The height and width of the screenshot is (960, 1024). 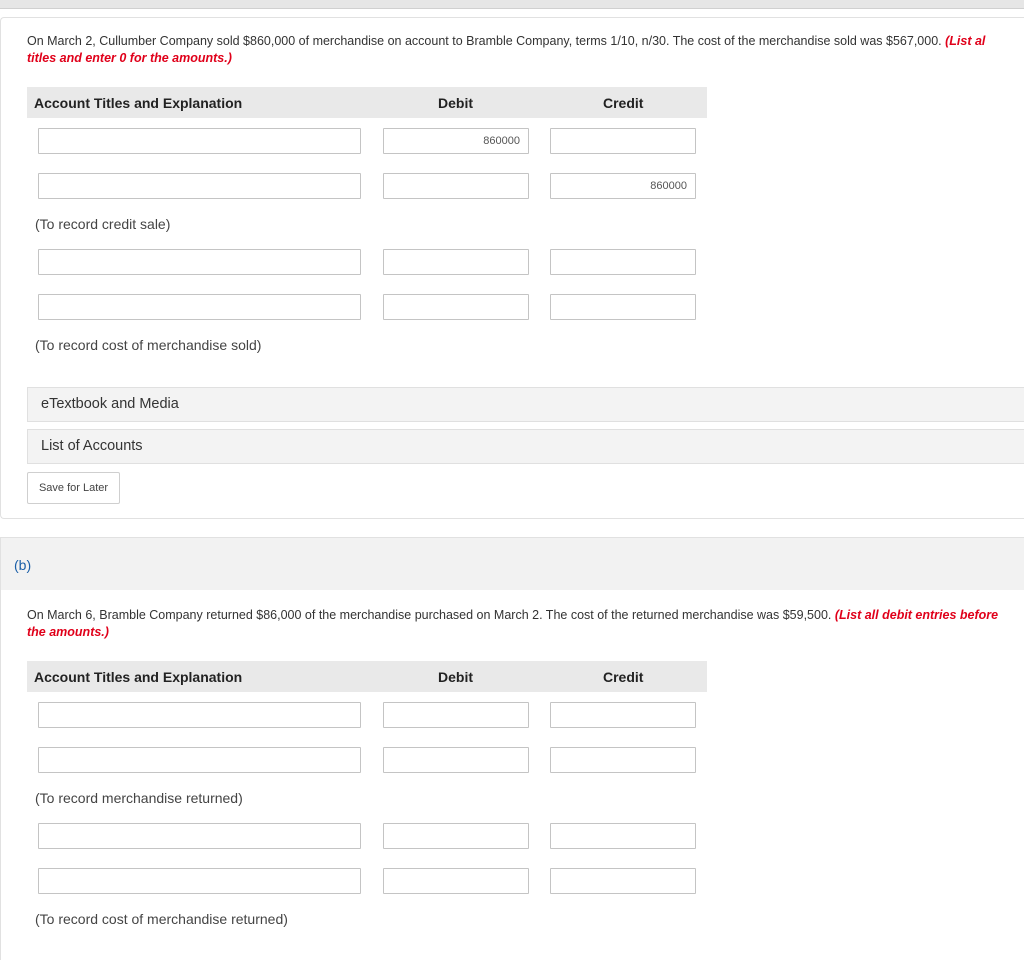 What do you see at coordinates (456, 141) in the screenshot?
I see `debit-input: 860000` at bounding box center [456, 141].